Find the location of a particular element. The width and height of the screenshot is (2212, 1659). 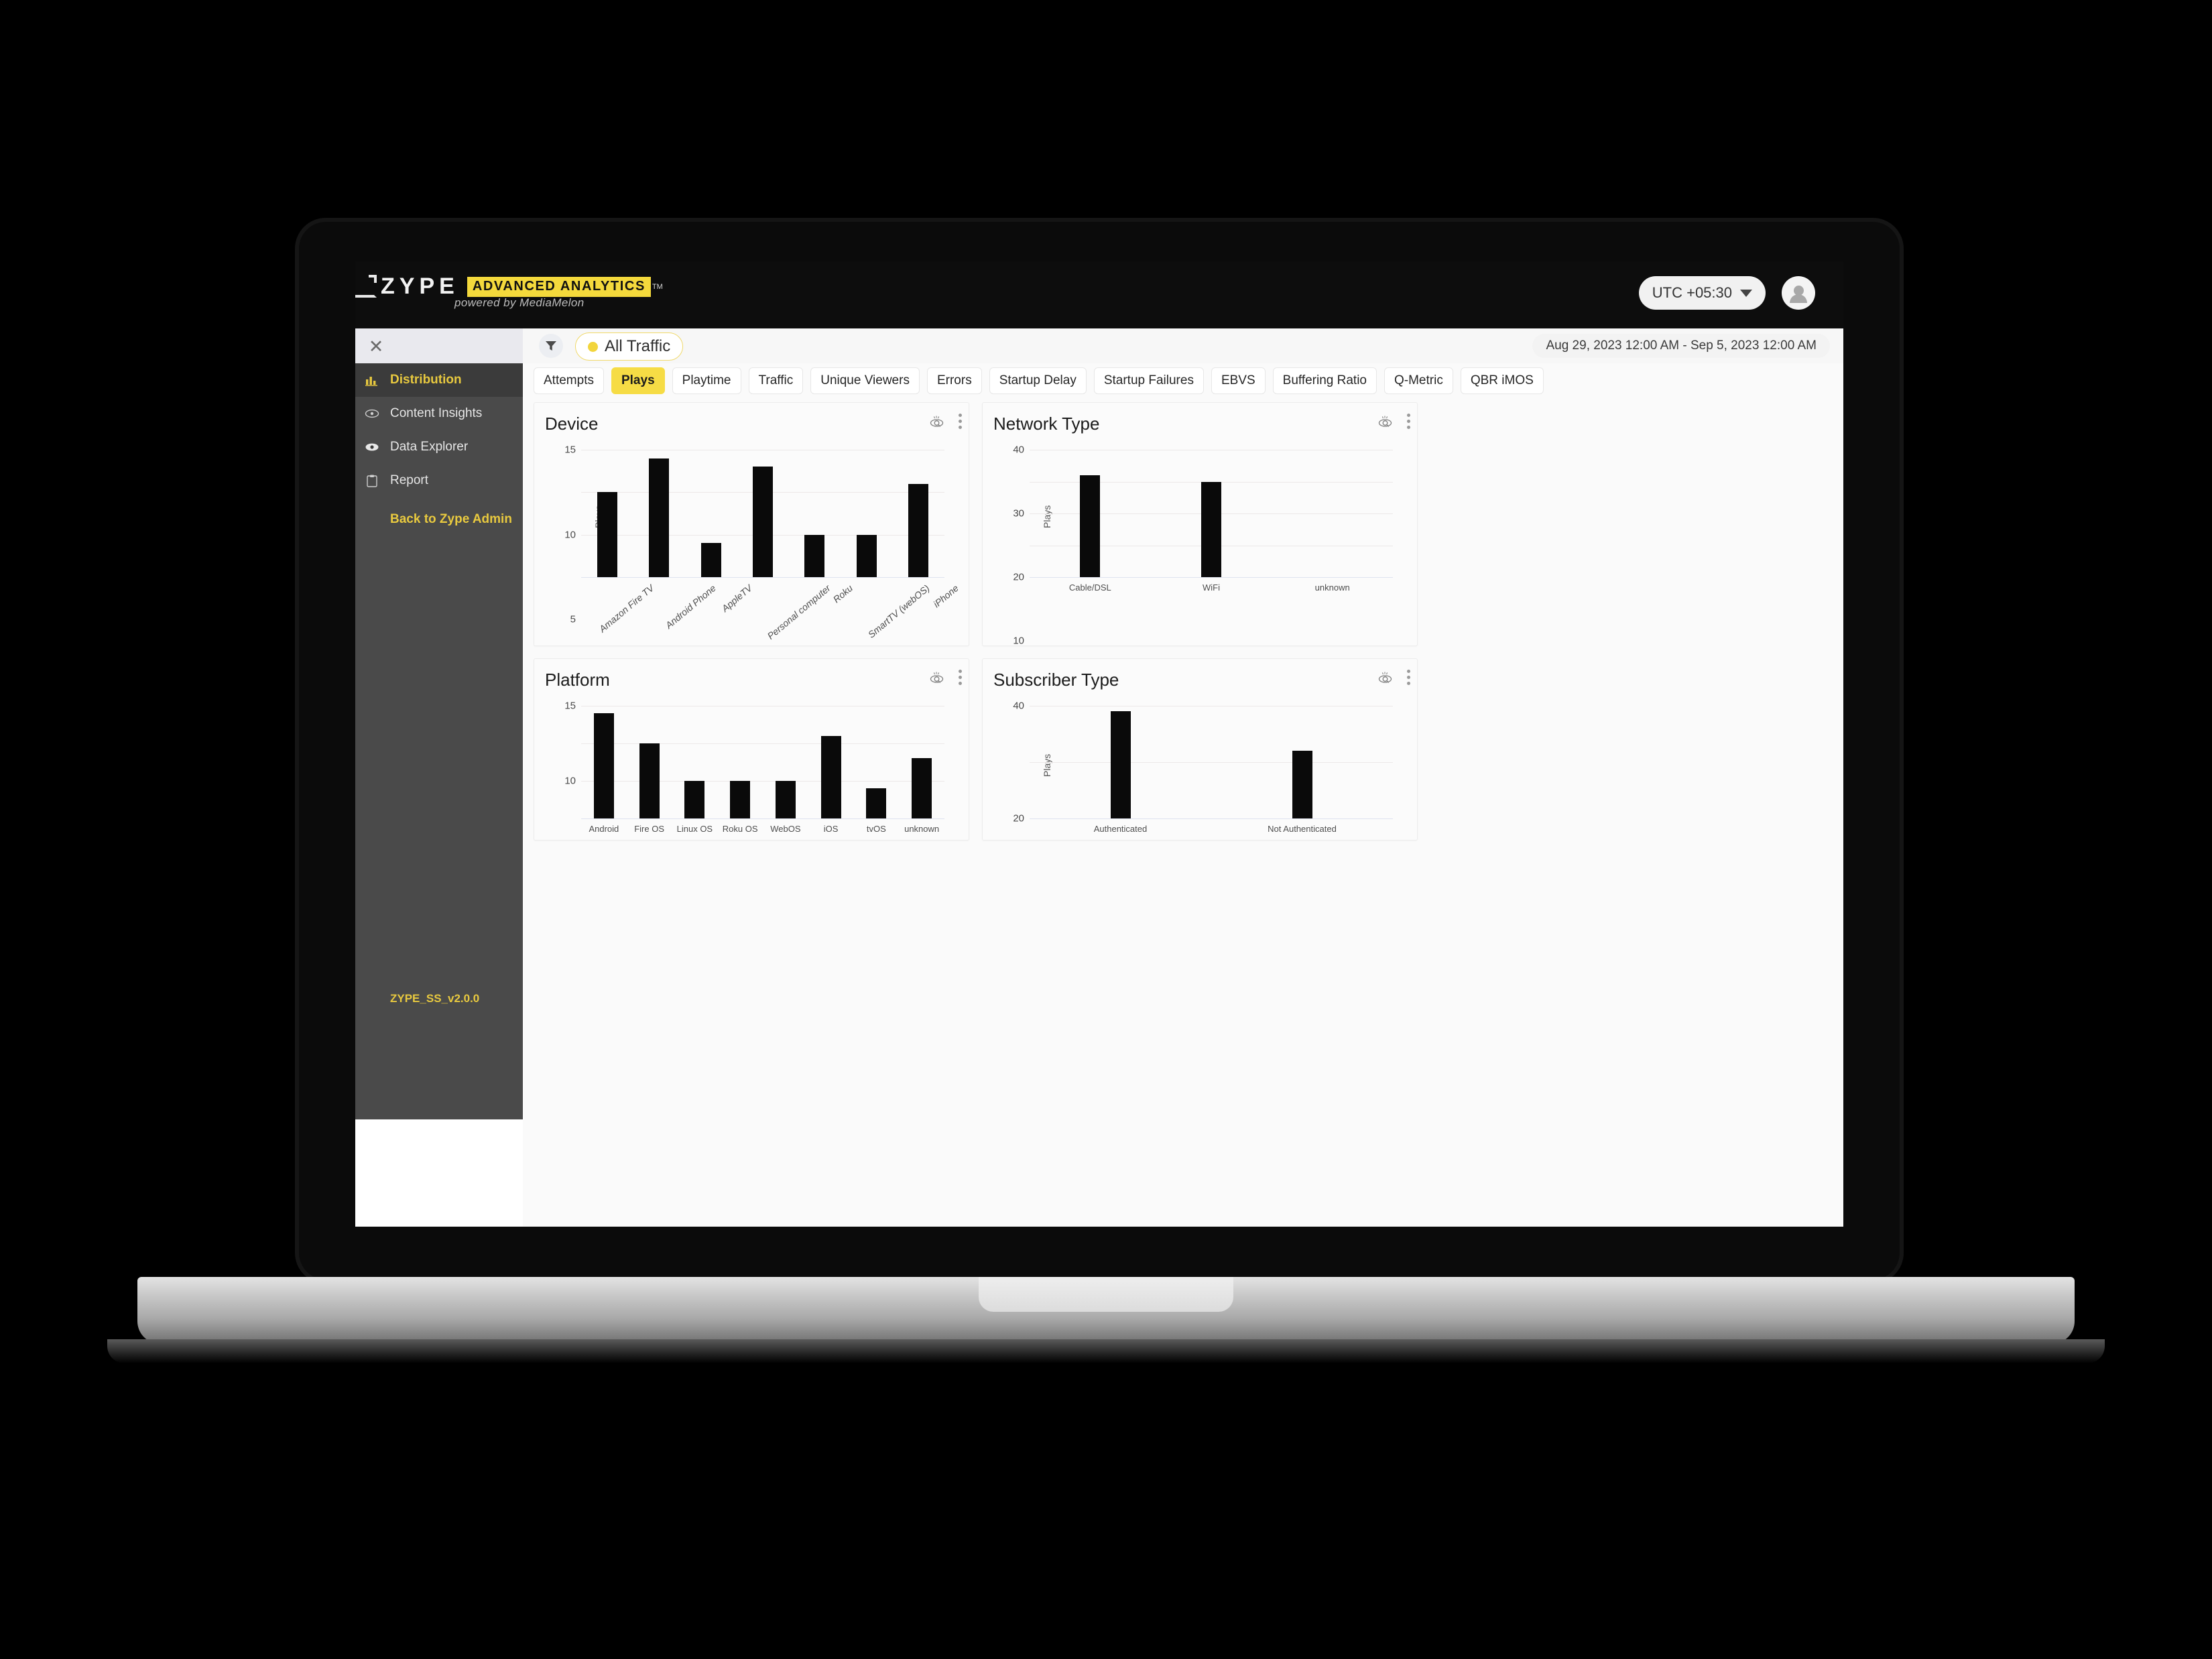

tab-plays: Plays is located at coordinates (638, 380).